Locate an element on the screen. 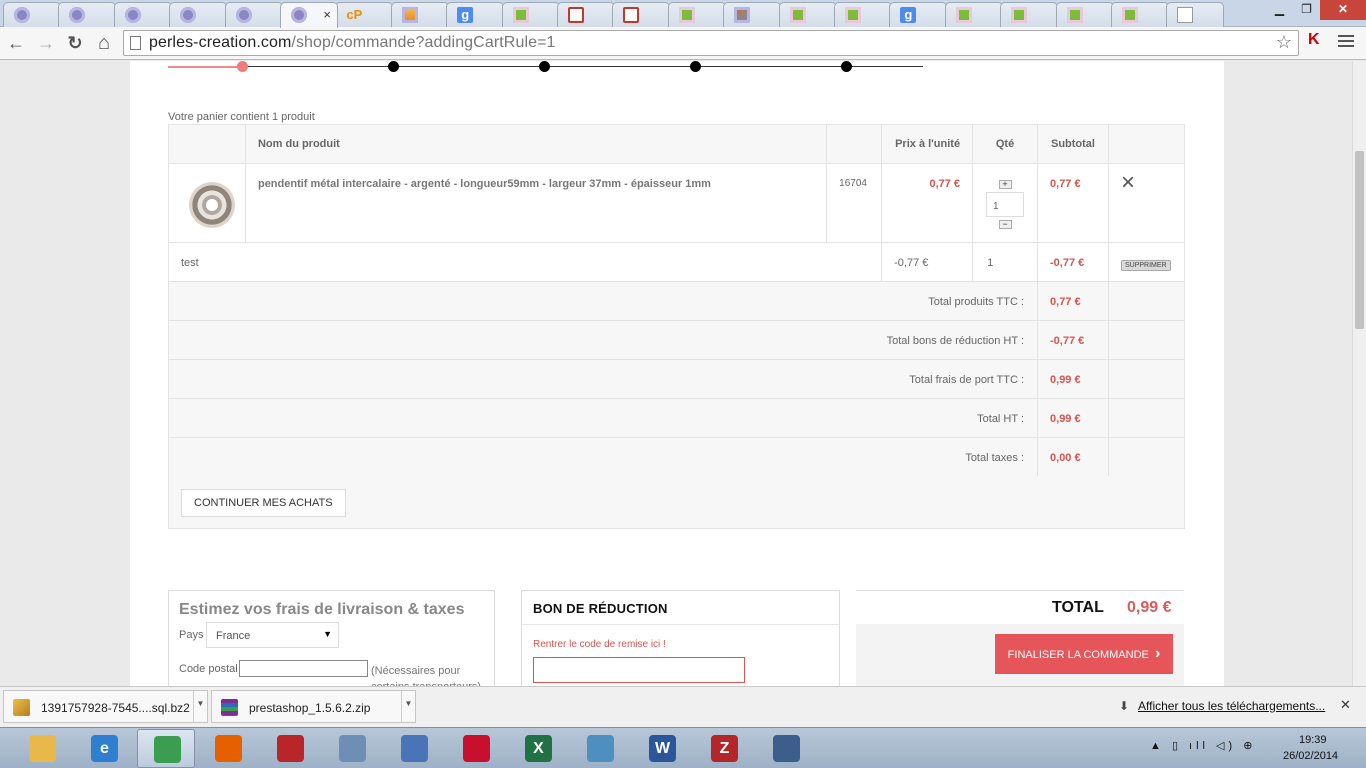 This screenshot has height=768, width=1366. browser-tab: cP is located at coordinates (364, 14).